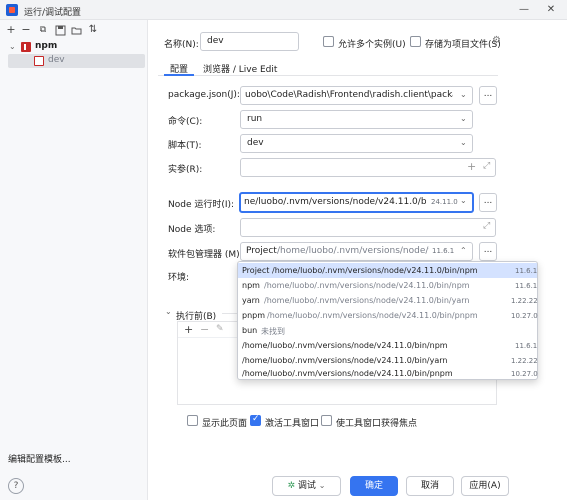 The image size is (567, 500). Describe the element at coordinates (261, 251) in the screenshot. I see `package-manager-name: Project` at that location.